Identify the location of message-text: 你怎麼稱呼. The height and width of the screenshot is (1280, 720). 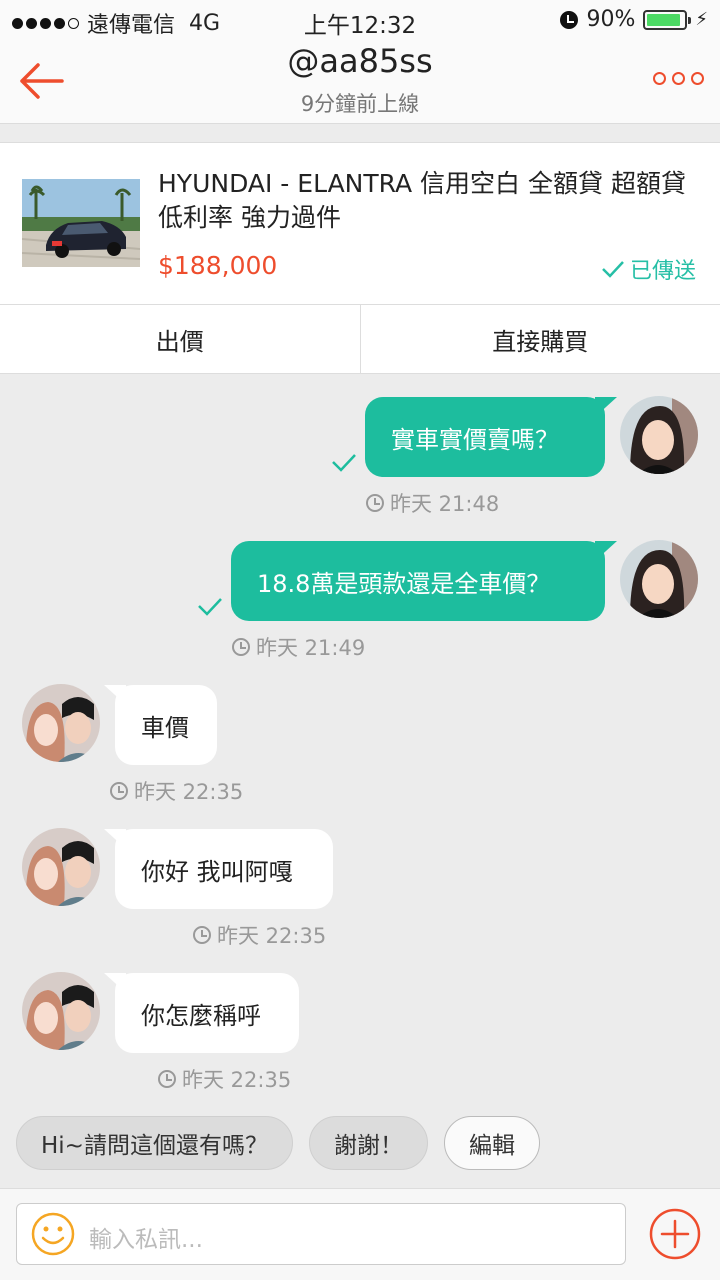
(201, 1015).